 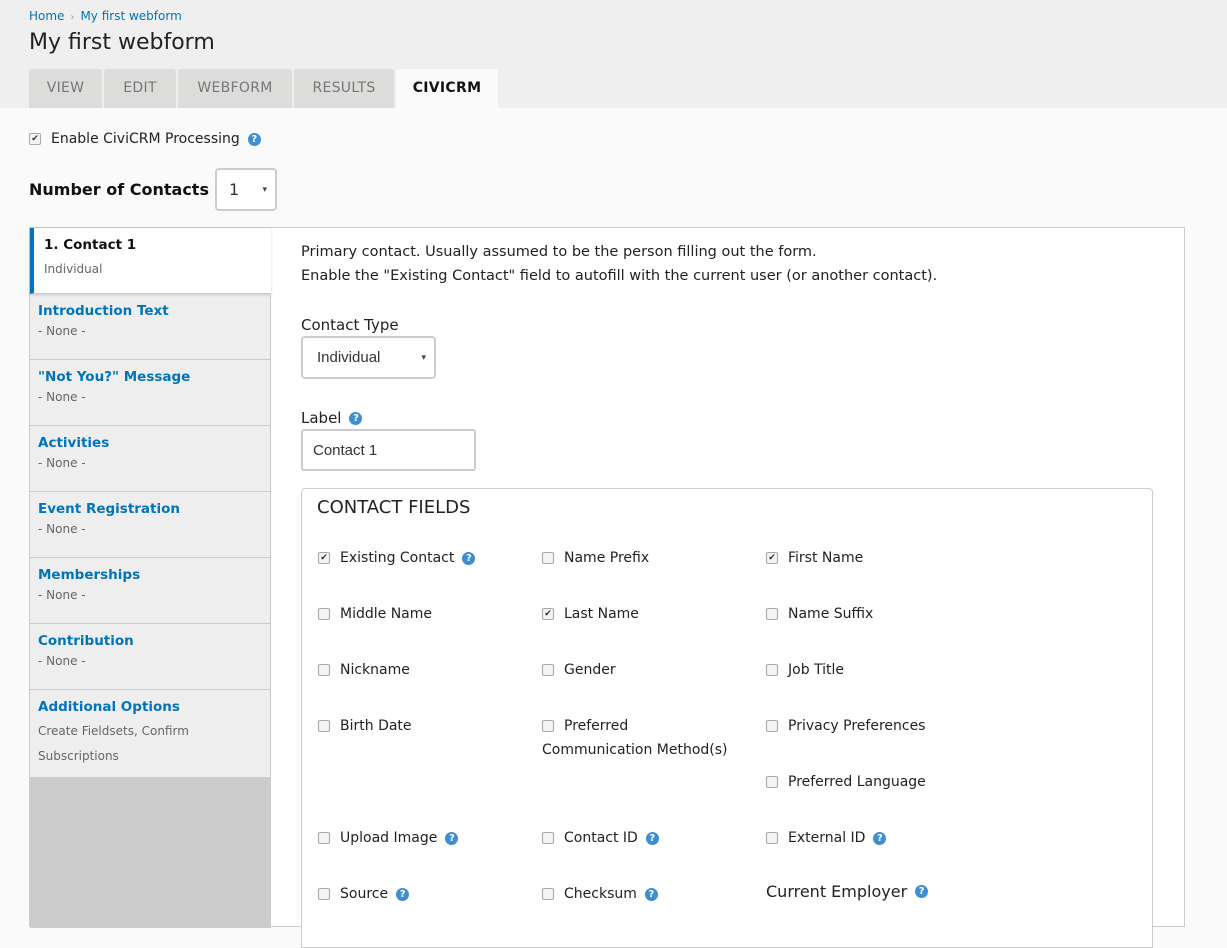 What do you see at coordinates (150, 261) in the screenshot?
I see `vtab-contact-1: 1. Contact 1 Individual` at bounding box center [150, 261].